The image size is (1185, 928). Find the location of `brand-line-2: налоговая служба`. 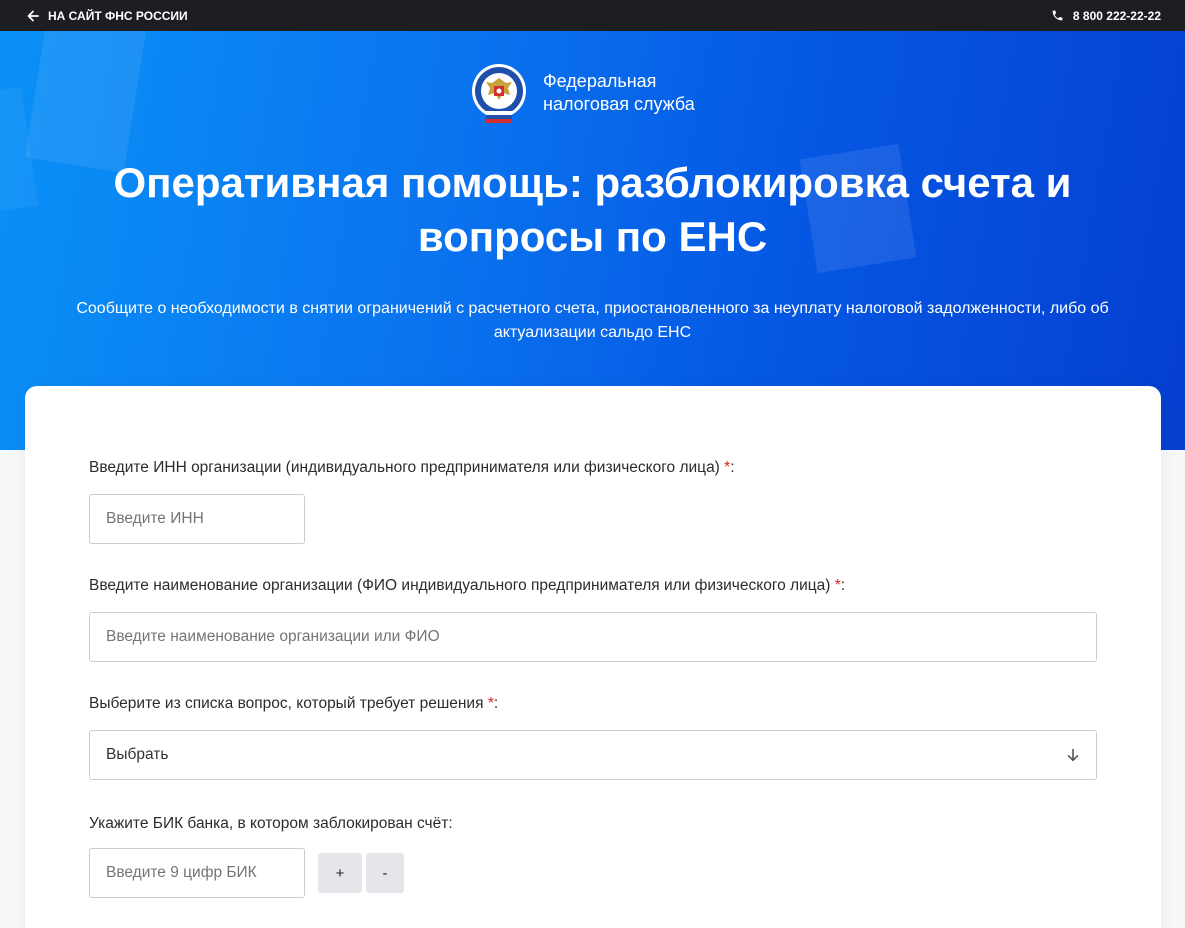

brand-line-2: налоговая служба is located at coordinates (619, 104).